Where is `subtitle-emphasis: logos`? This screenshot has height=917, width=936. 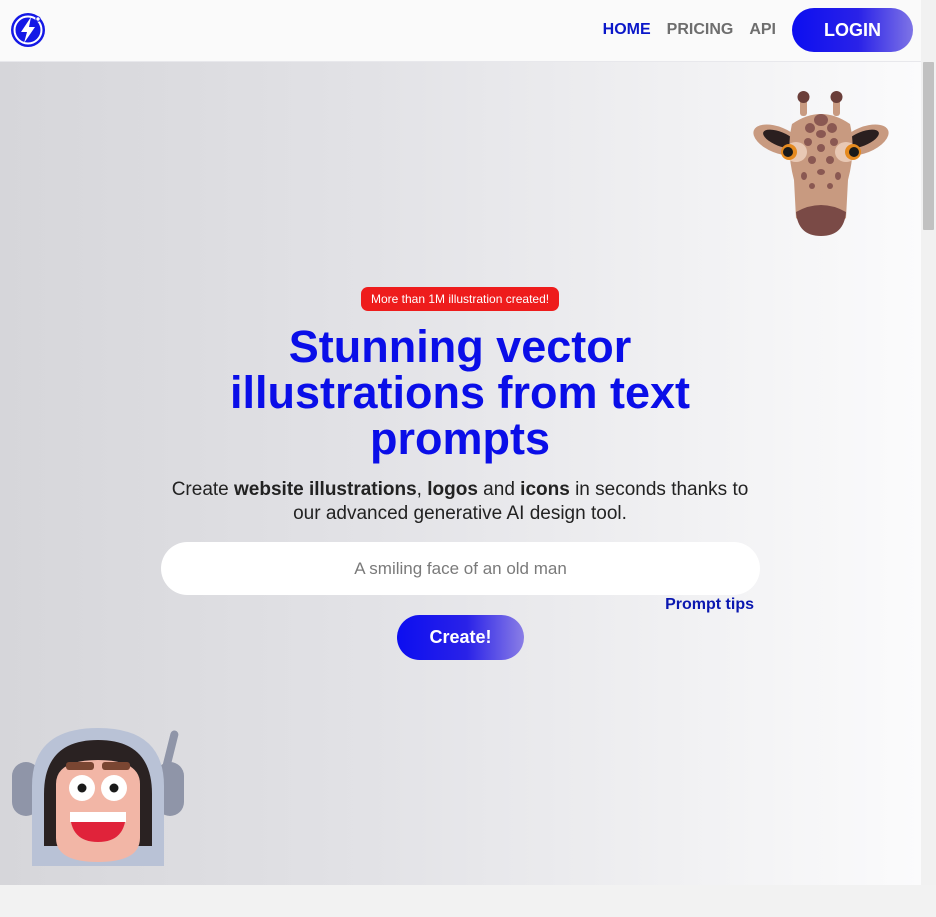 subtitle-emphasis: logos is located at coordinates (452, 489).